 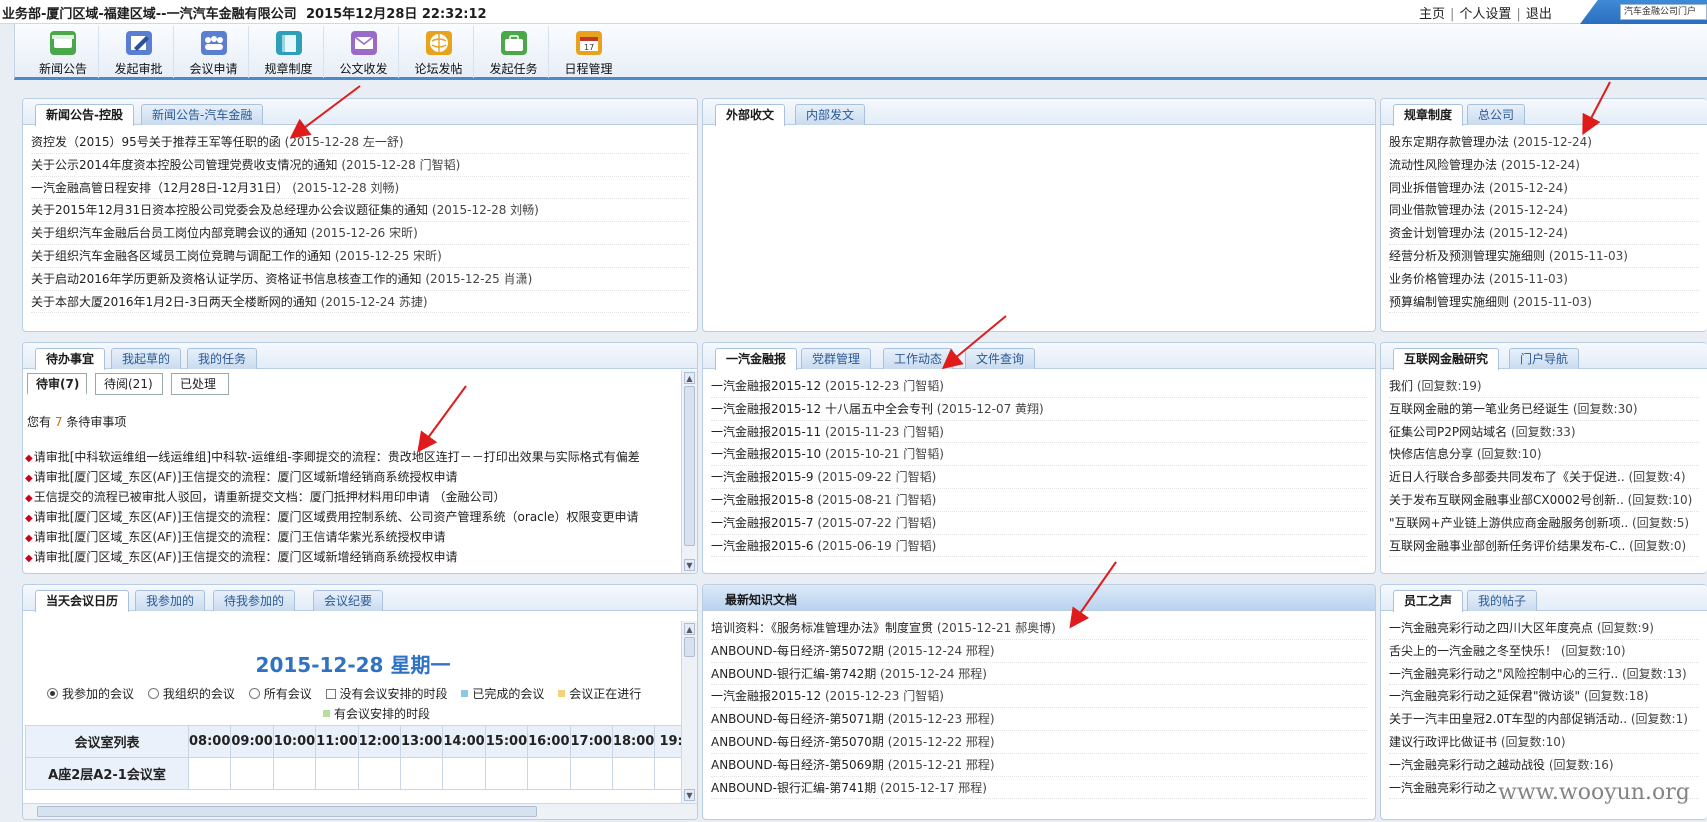 I want to click on list-item: 一汽金融亮彩行动之延保君"微访谈" (回复数:18), so click(x=1544, y=697).